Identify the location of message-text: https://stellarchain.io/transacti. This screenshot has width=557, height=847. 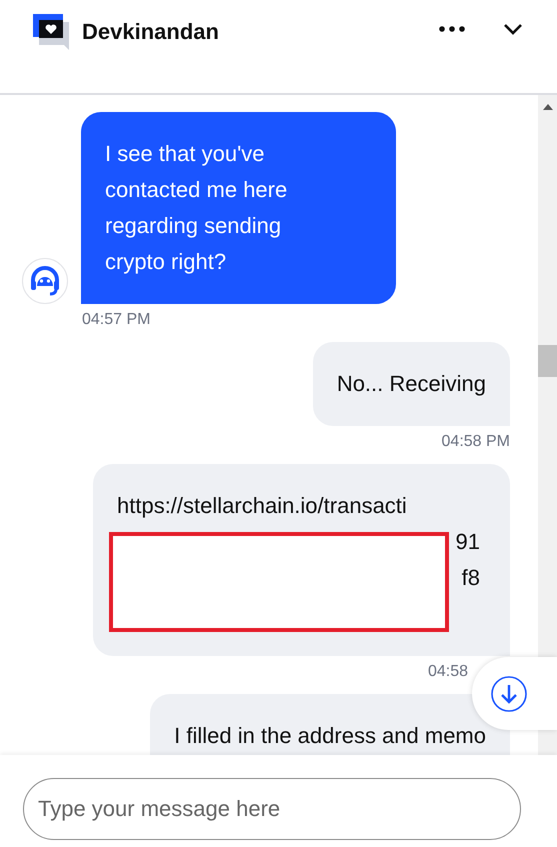
(262, 506).